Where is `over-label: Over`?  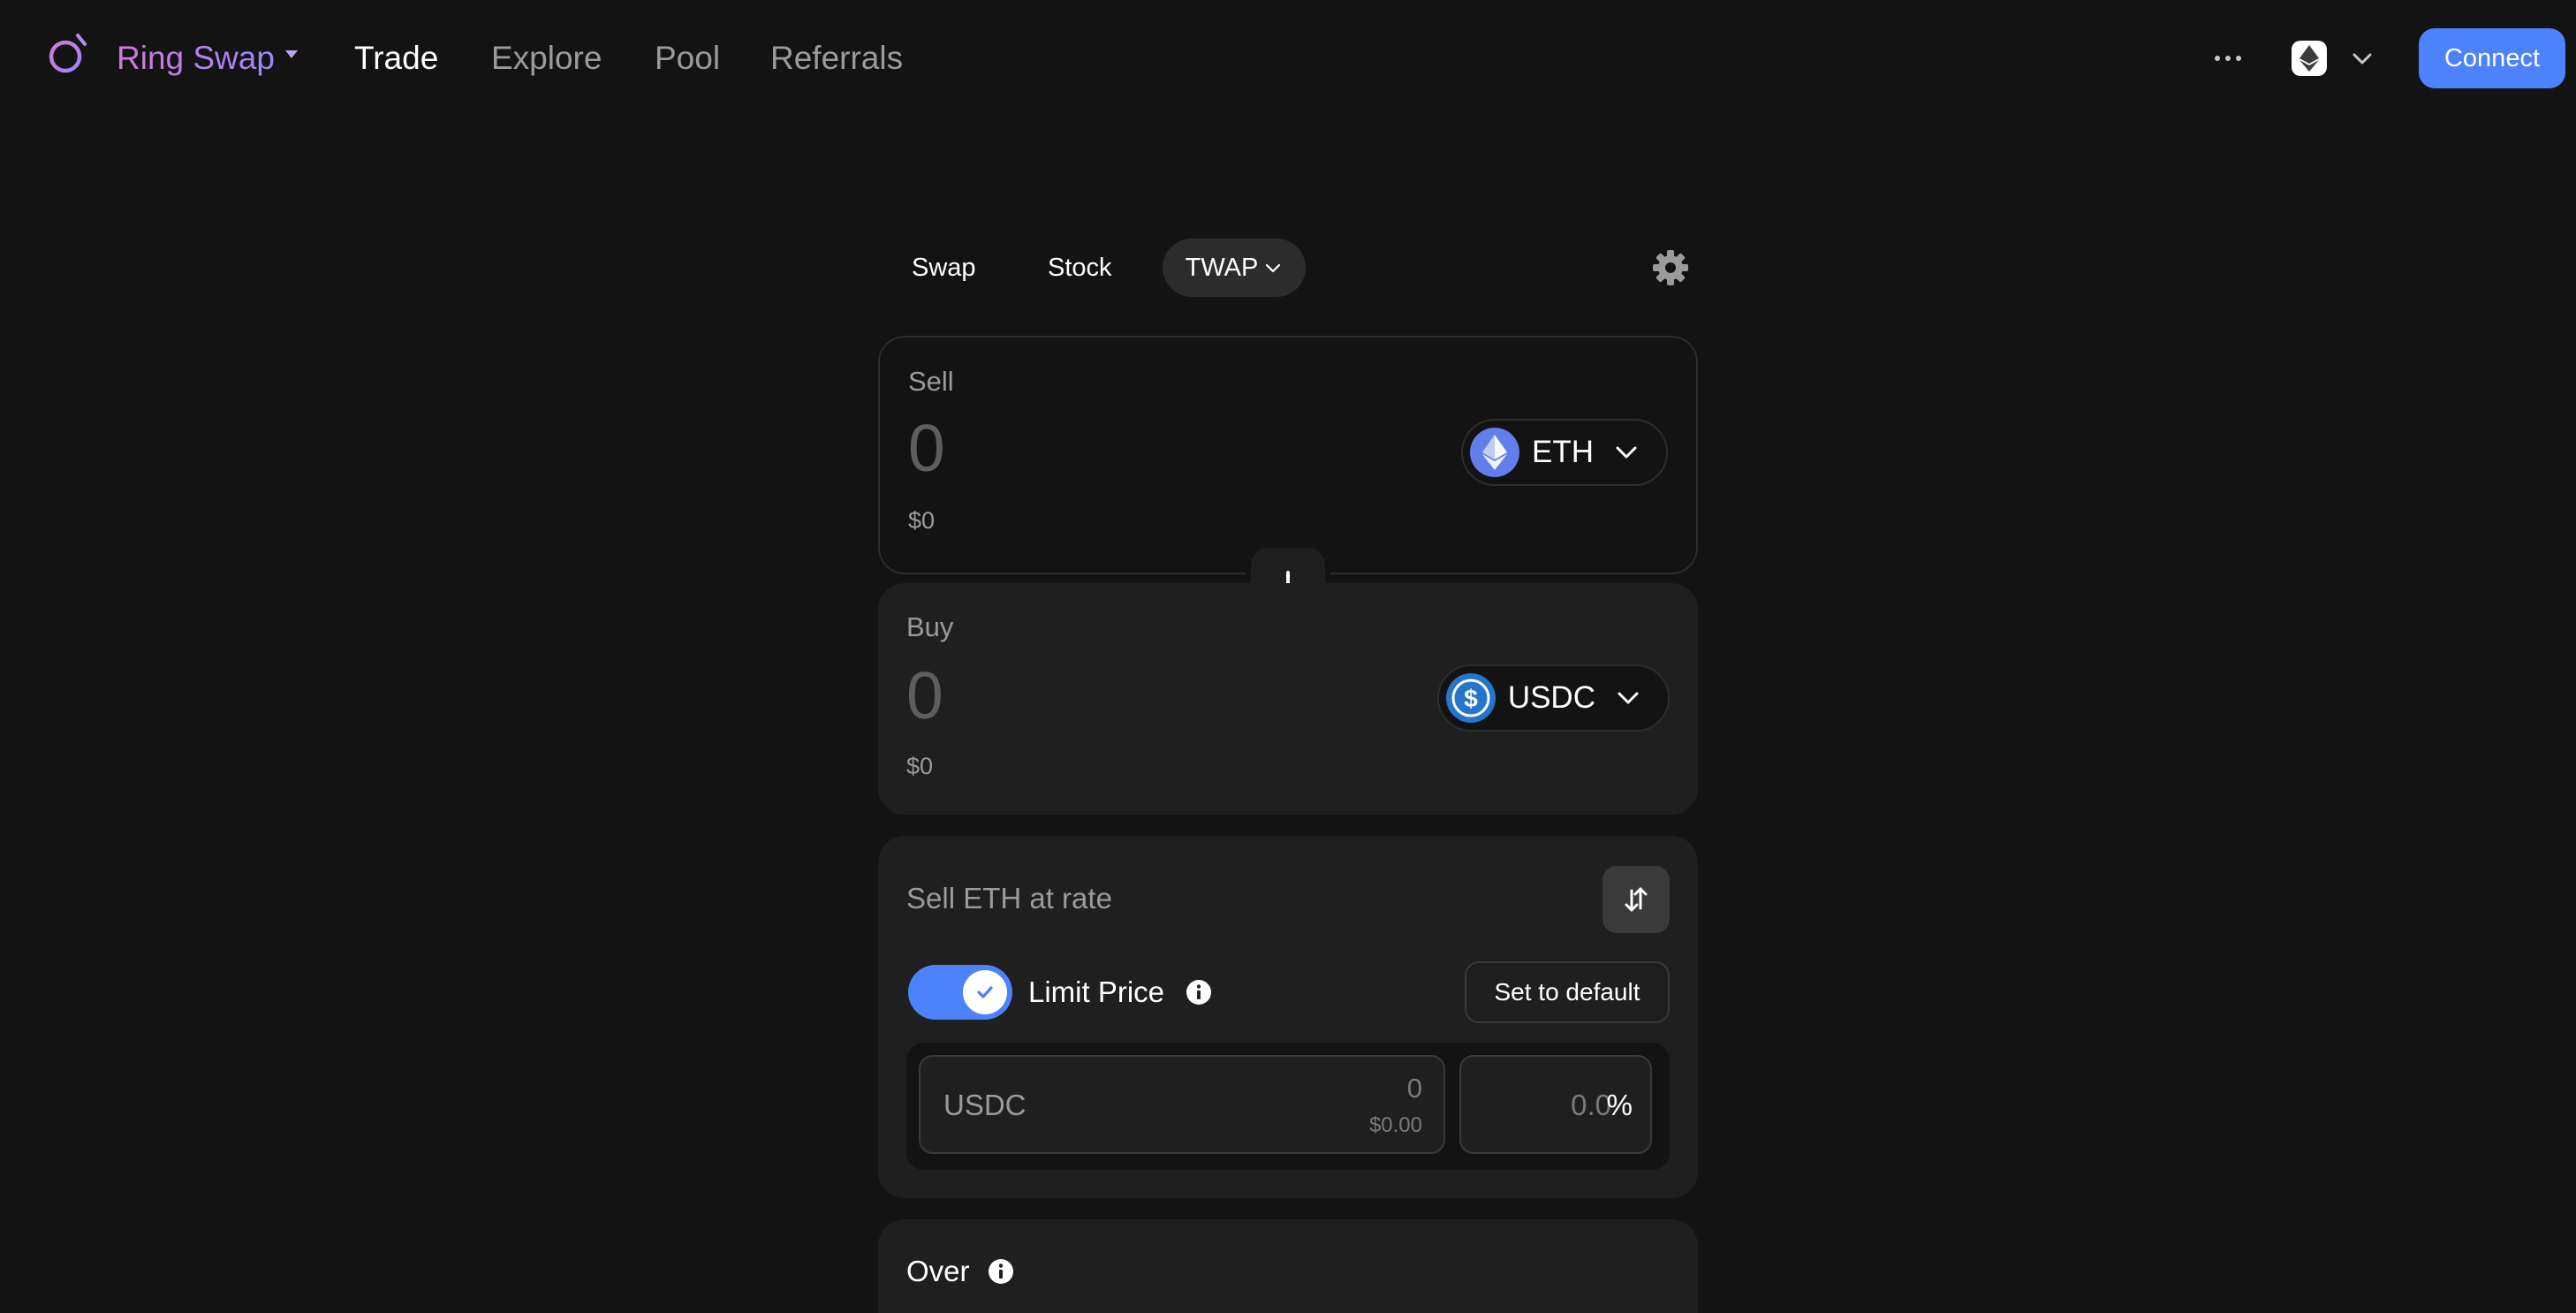 over-label: Over is located at coordinates (938, 1271).